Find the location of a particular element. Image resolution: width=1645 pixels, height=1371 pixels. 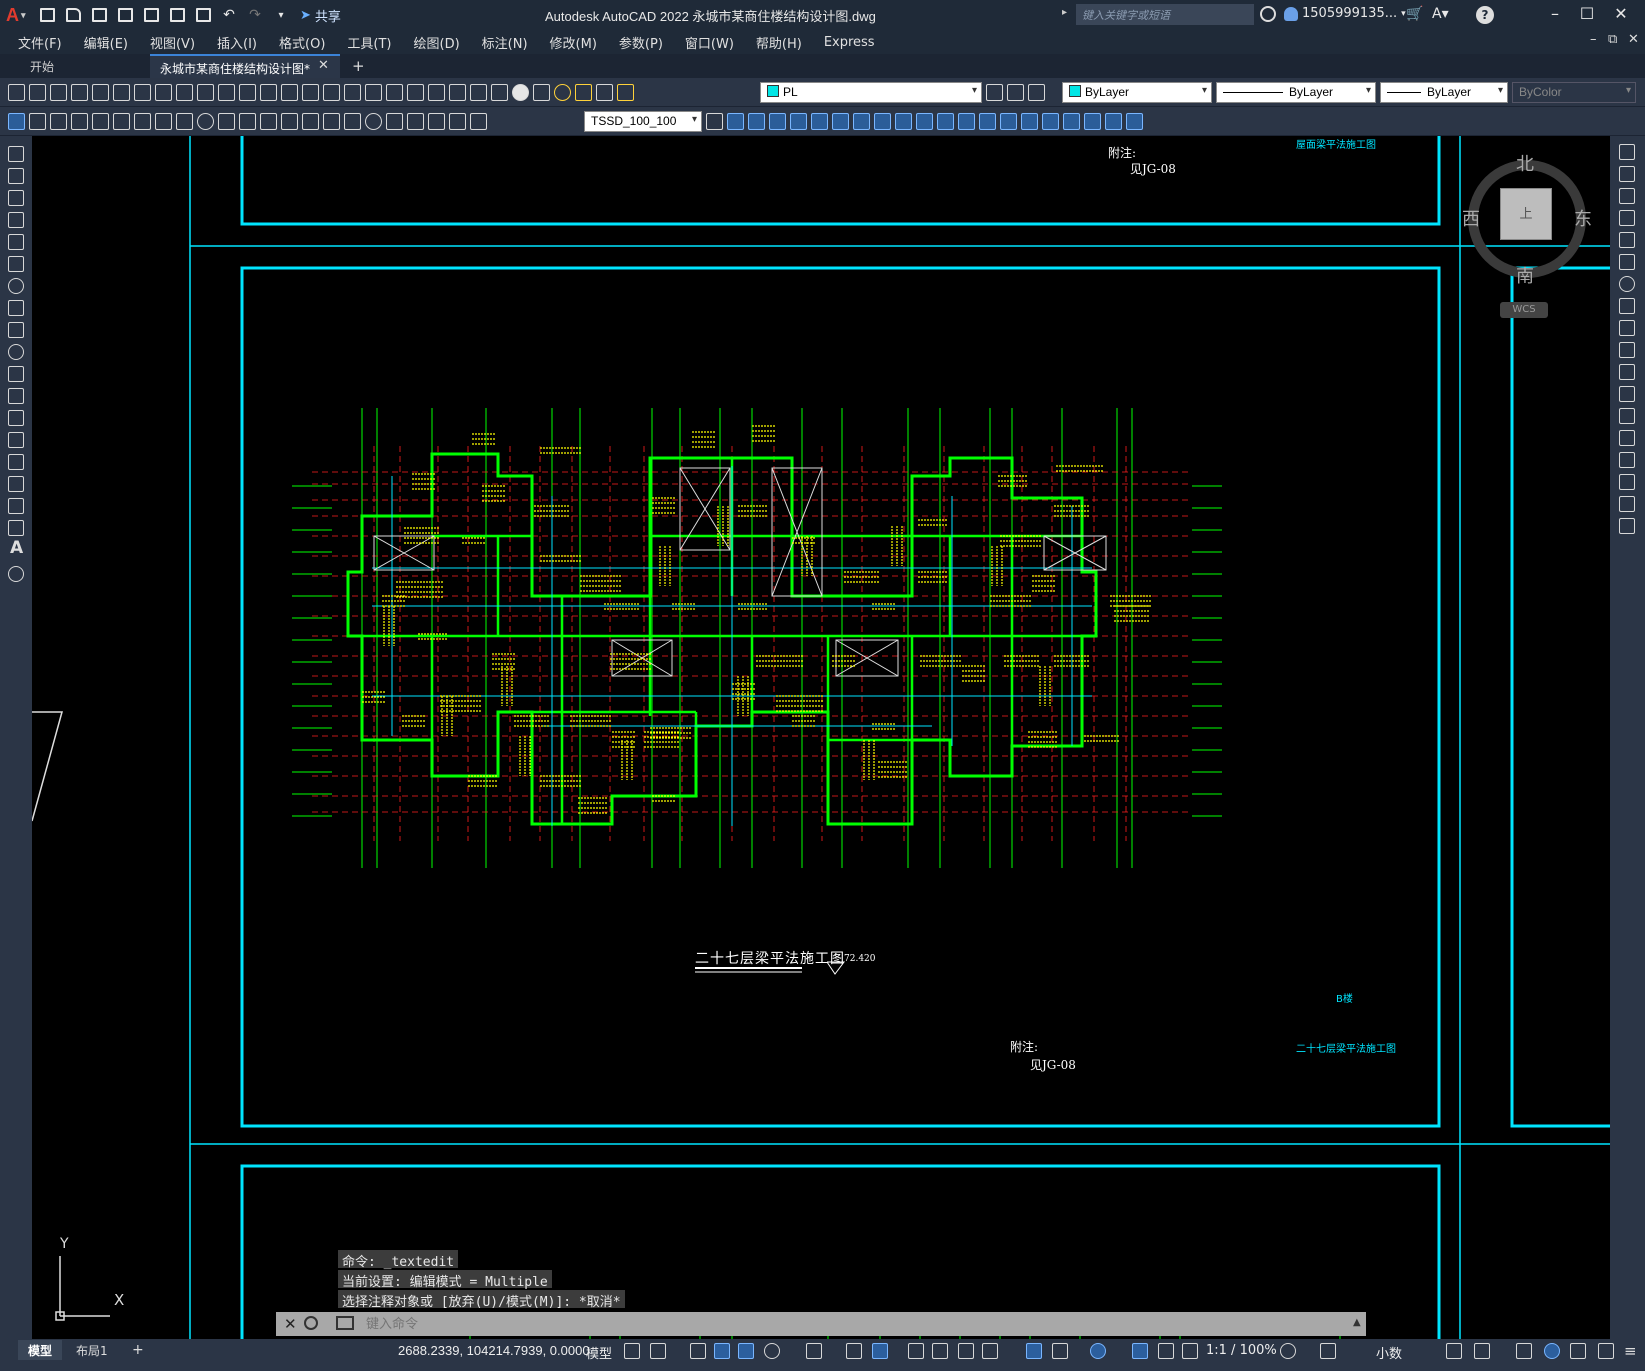

break-icon is located at coordinates (966, 121).